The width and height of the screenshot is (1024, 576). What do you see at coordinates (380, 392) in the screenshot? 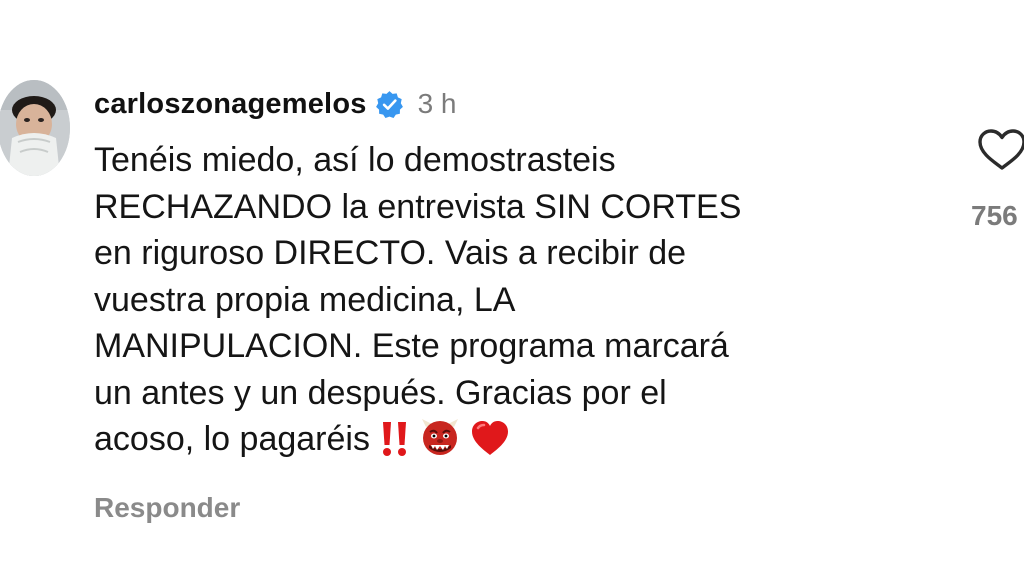
I see `comment-text-line: un antes y un después. Gracias por el` at bounding box center [380, 392].